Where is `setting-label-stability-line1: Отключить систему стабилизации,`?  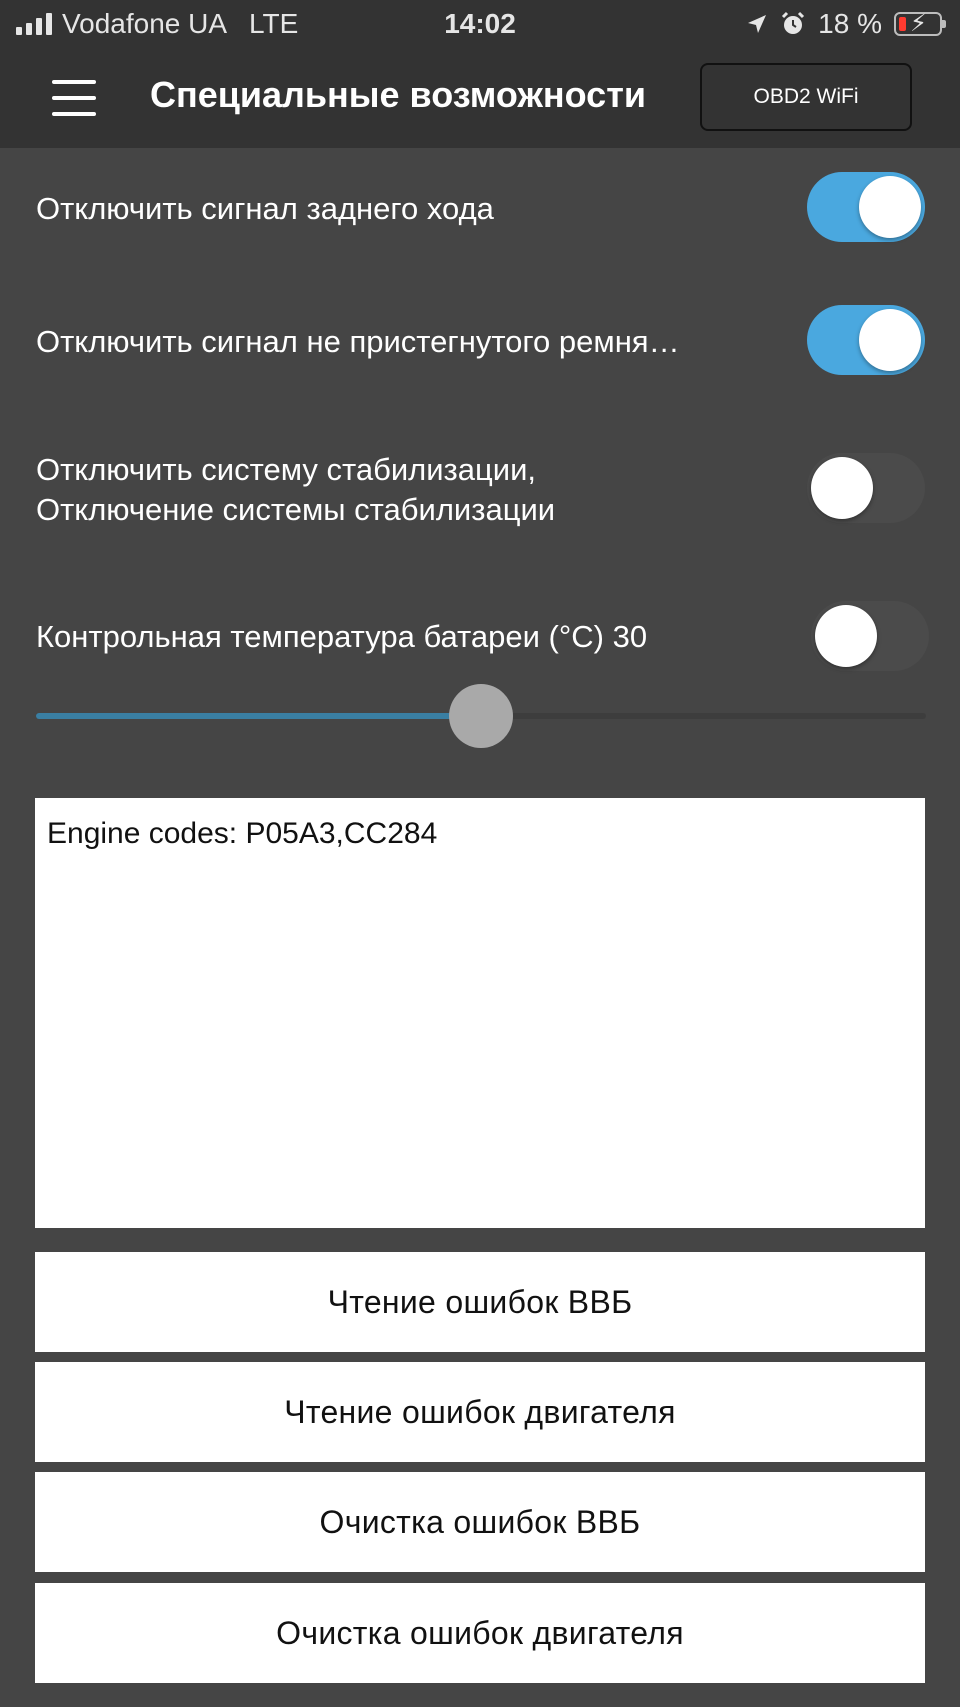
setting-label-stability-line1: Отключить систему стабилизации, is located at coordinates (286, 469).